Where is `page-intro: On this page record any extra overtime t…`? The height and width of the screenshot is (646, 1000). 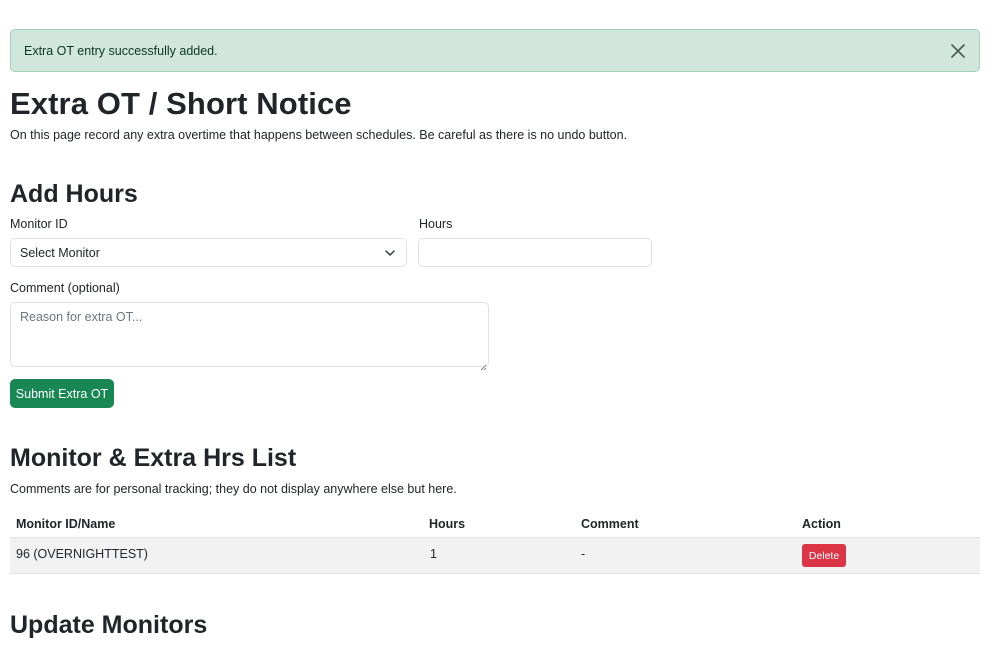 page-intro: On this page record any extra overtime t… is located at coordinates (319, 135).